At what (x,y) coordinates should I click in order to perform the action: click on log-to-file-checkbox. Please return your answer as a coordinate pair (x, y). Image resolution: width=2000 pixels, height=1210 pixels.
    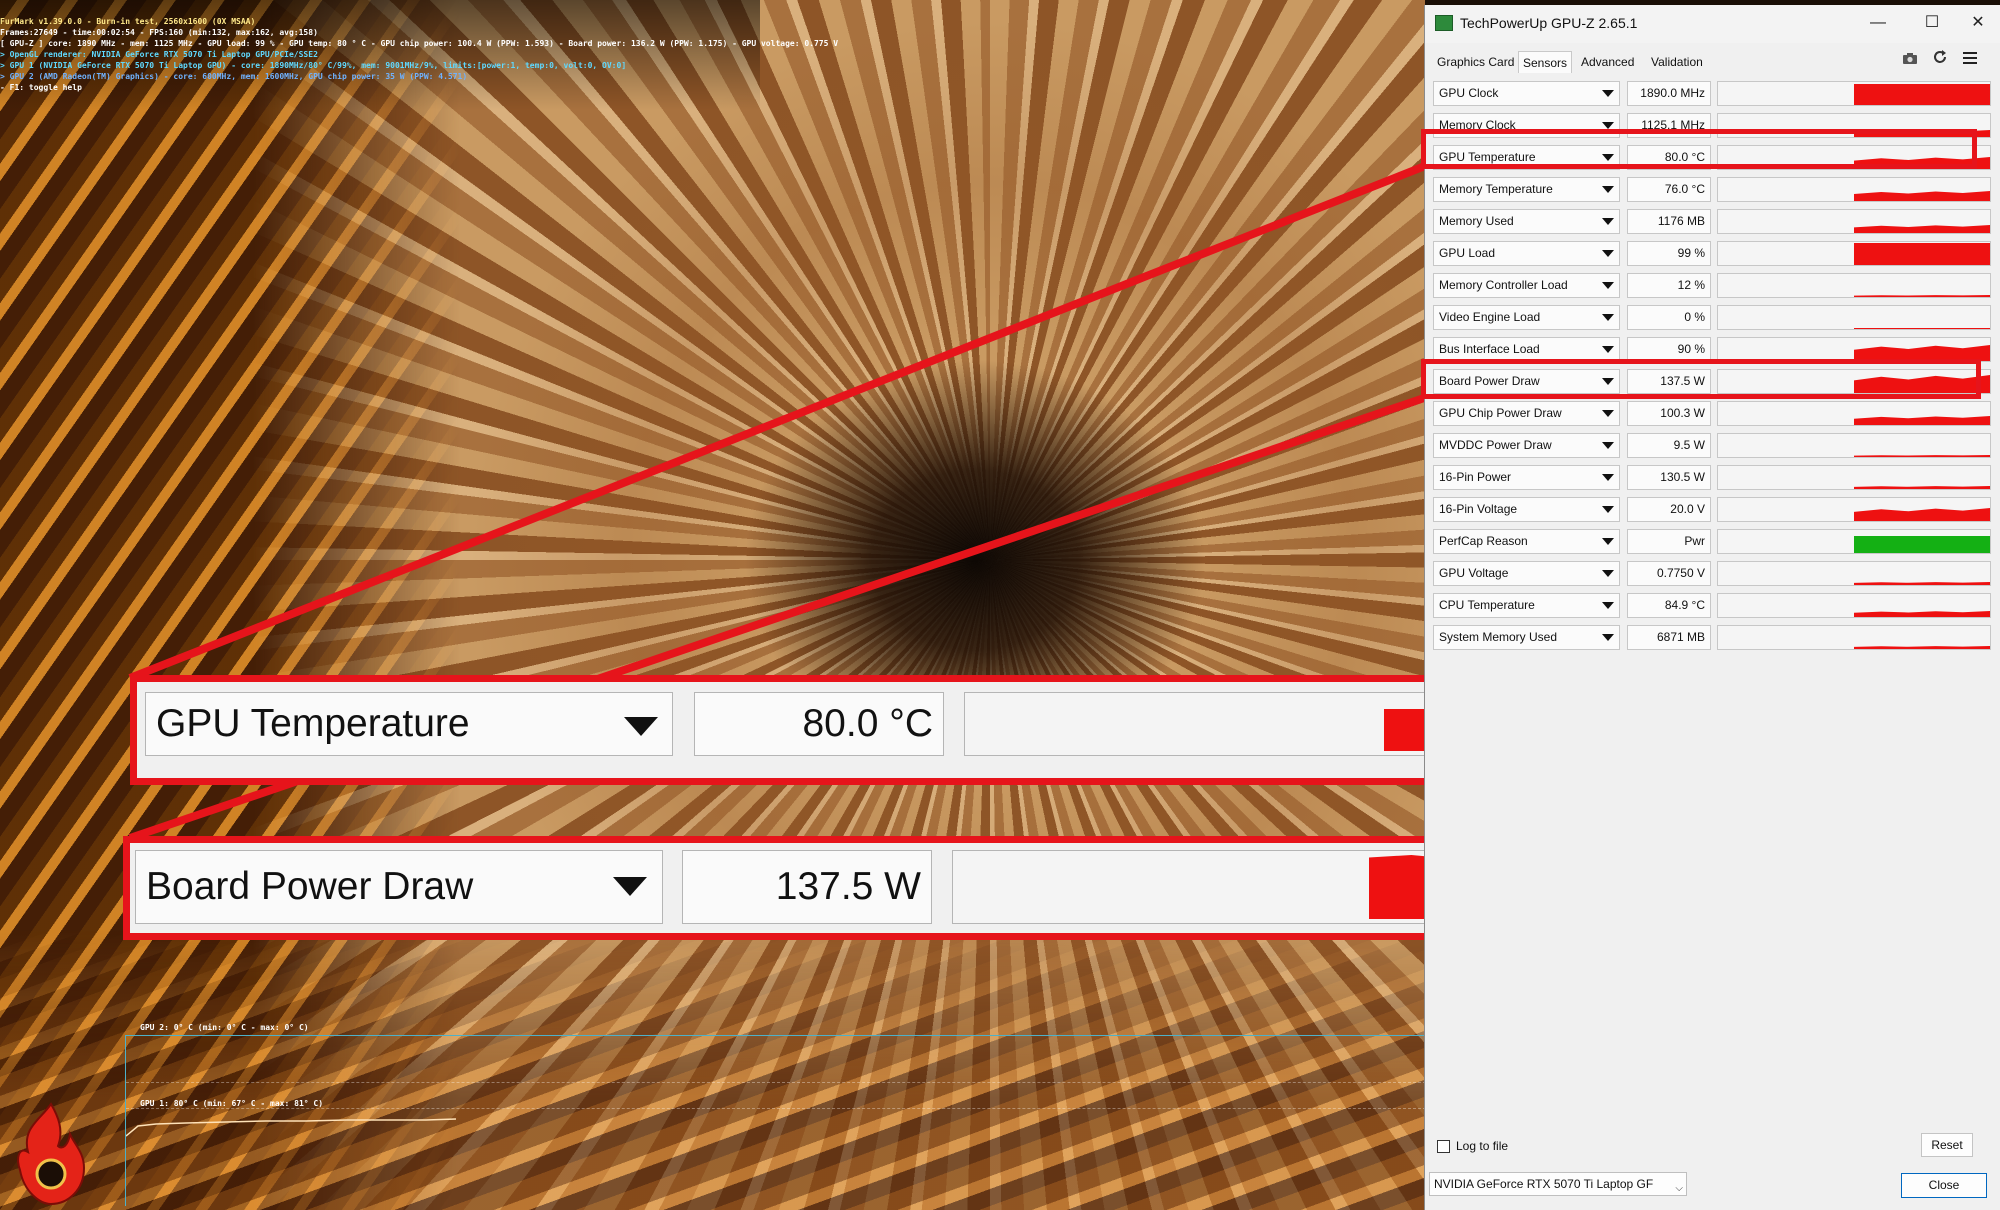
    Looking at the image, I should click on (1443, 1146).